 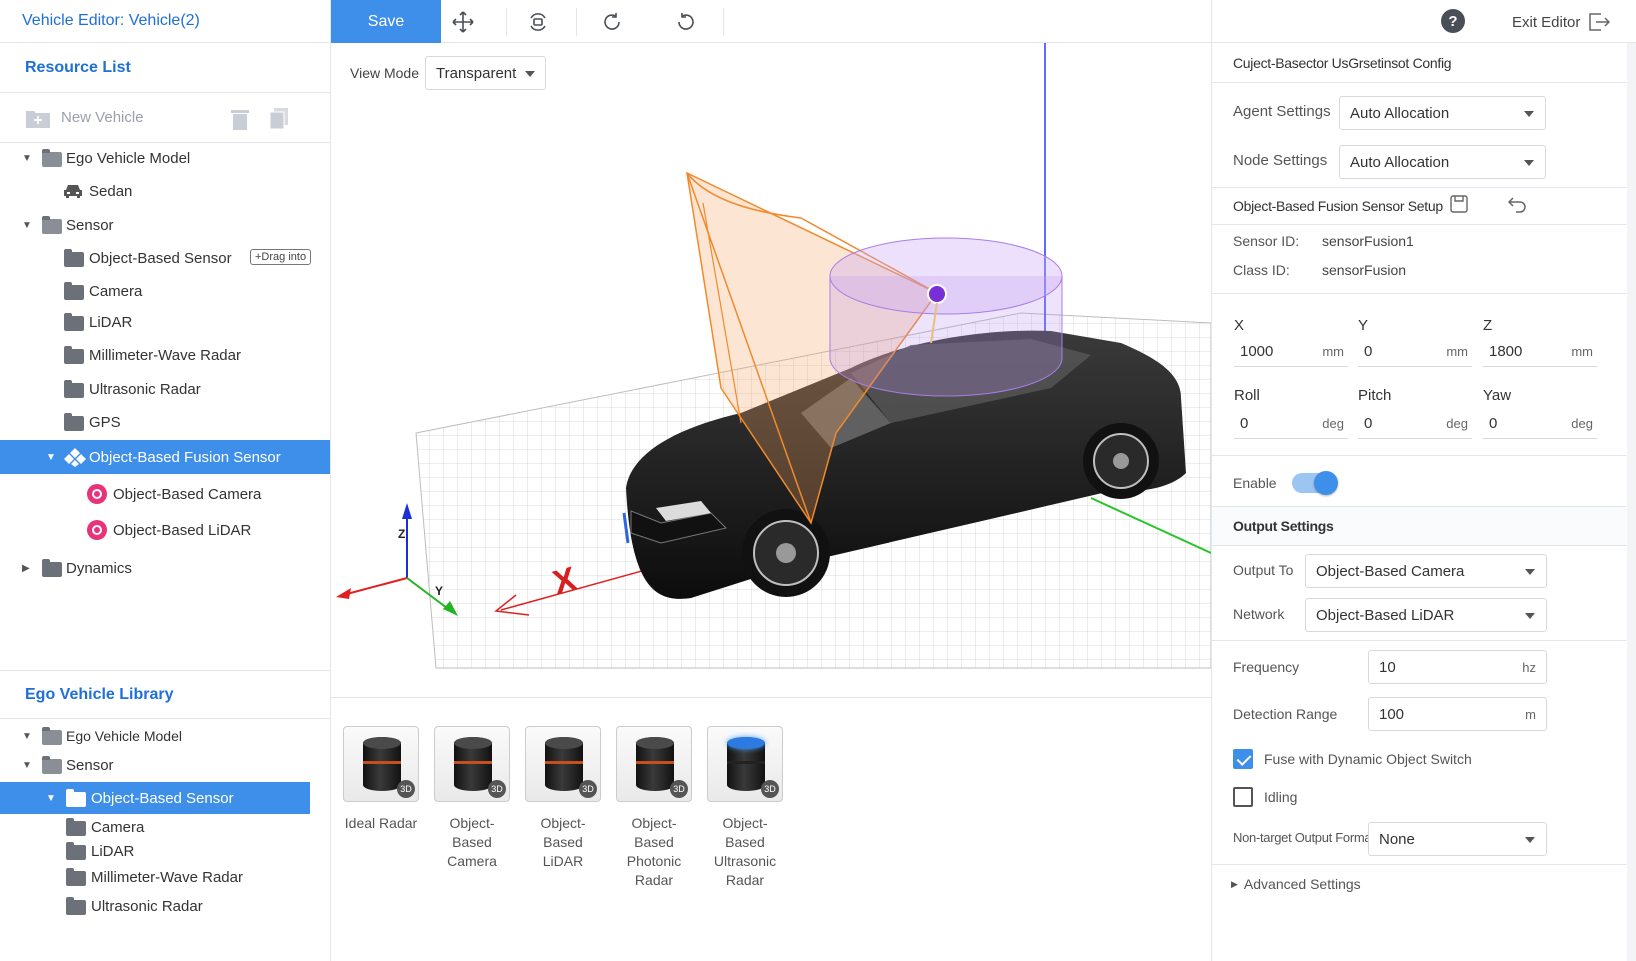 What do you see at coordinates (1296, 884) in the screenshot?
I see `advanced-settings-toggle: ▶ Advanced Settings` at bounding box center [1296, 884].